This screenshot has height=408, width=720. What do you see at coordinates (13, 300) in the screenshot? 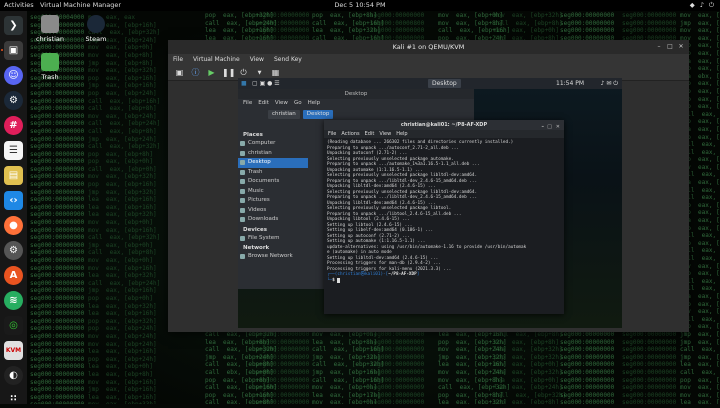
I see `spotify-icon: ≋` at bounding box center [13, 300].